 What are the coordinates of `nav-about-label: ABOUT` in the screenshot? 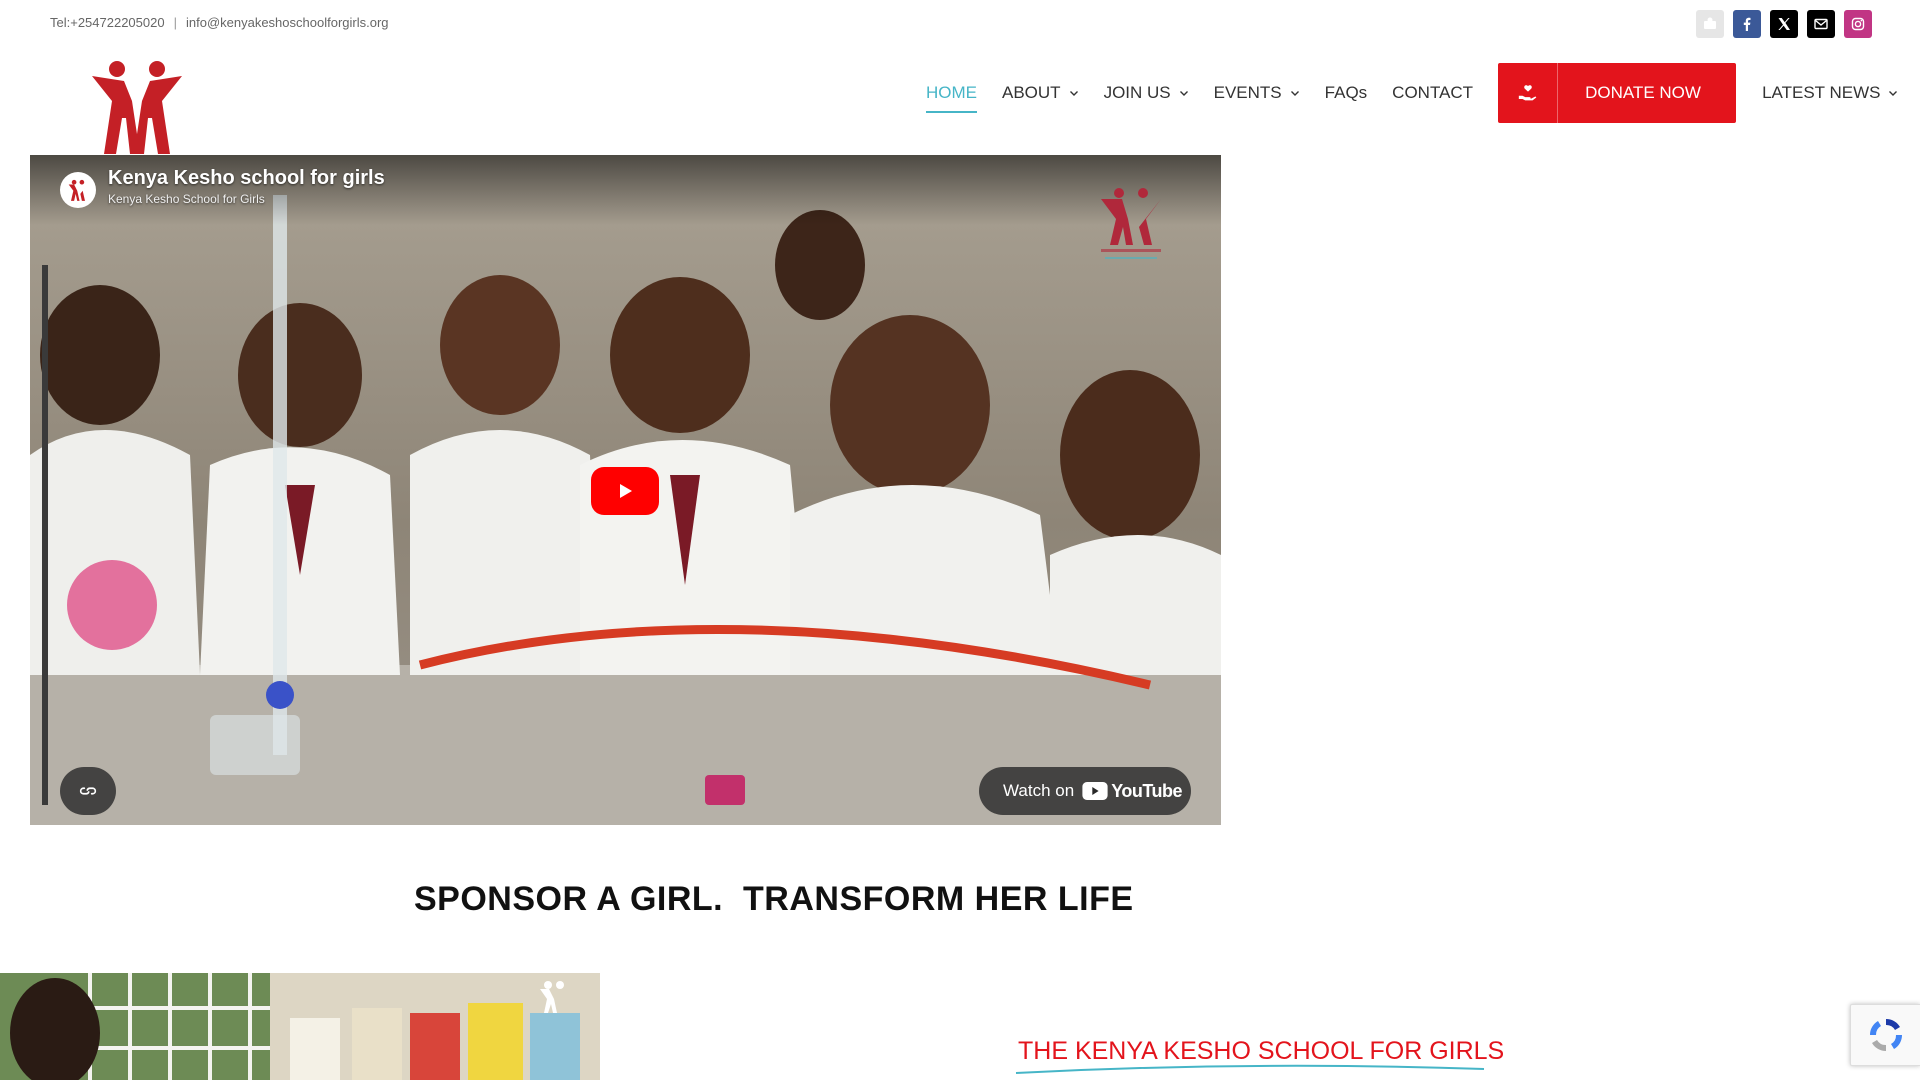 It's located at (1031, 92).